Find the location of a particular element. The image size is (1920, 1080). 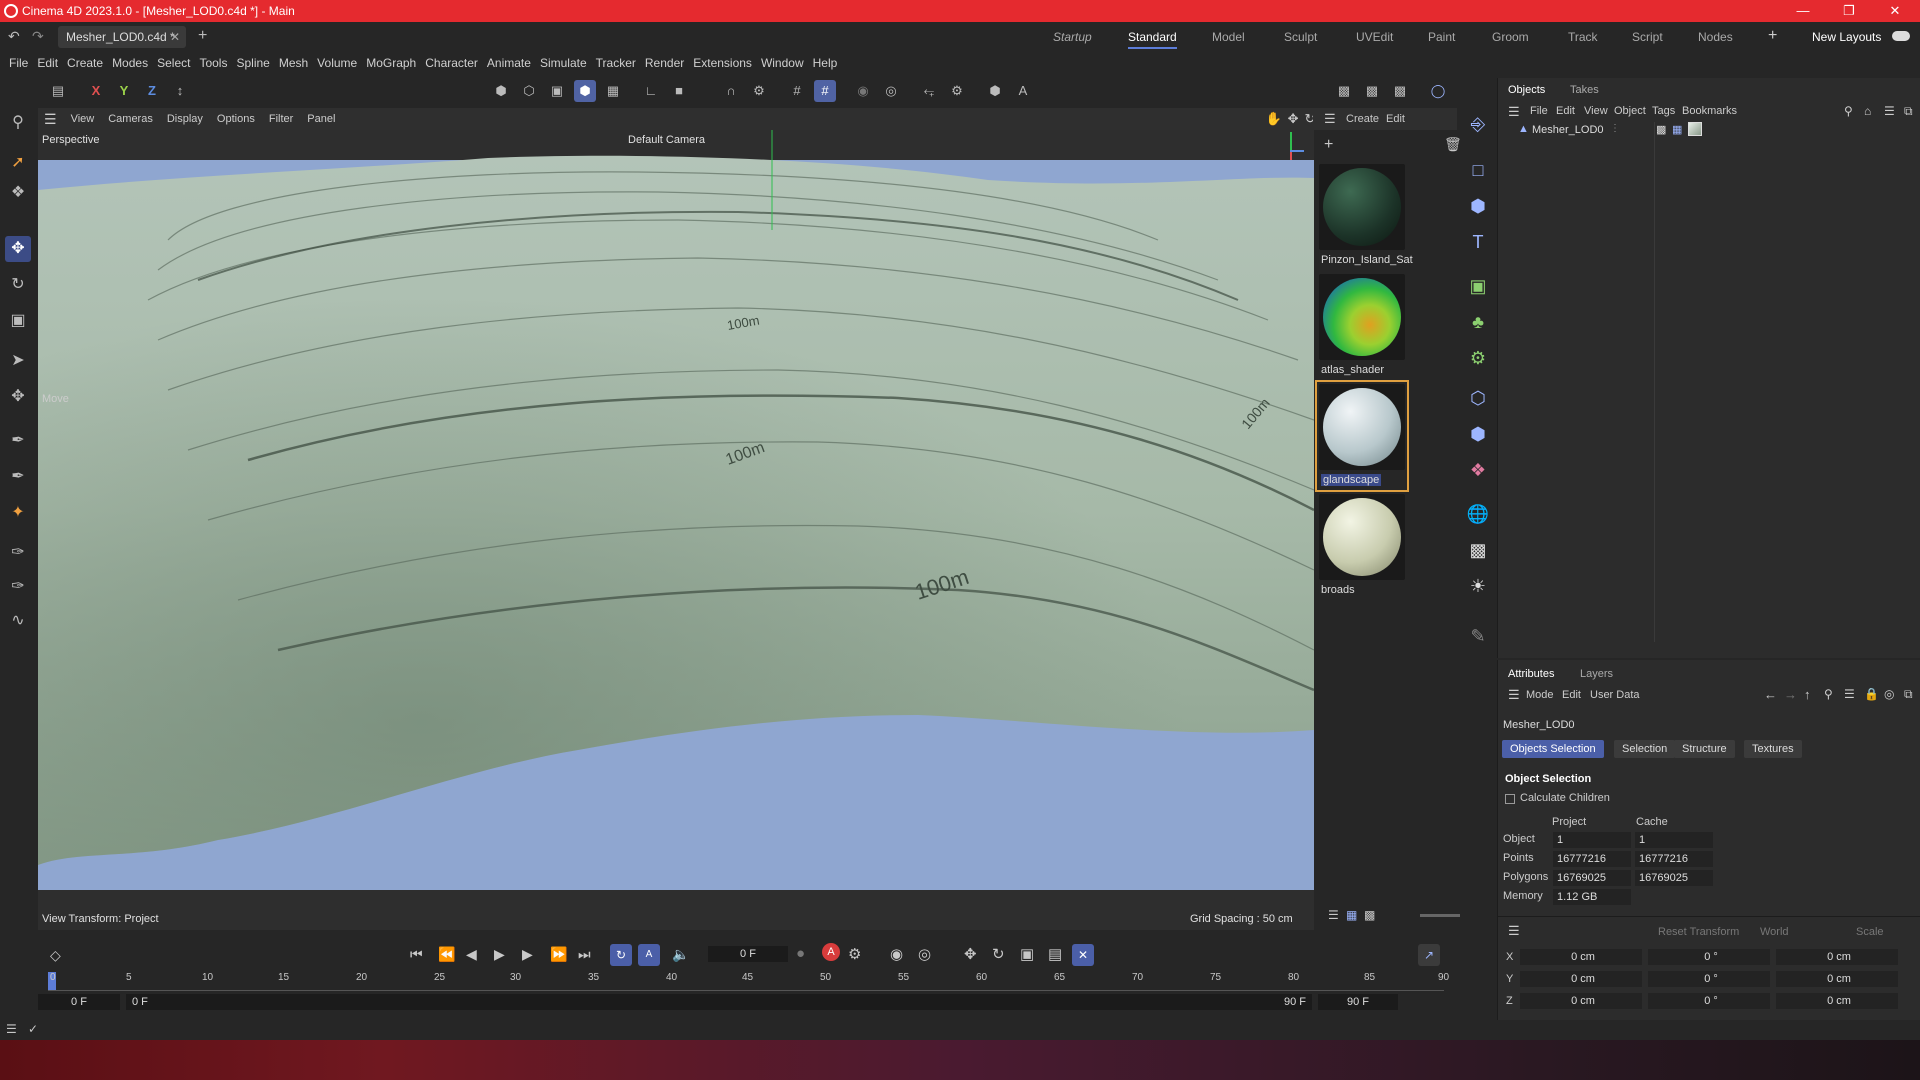

rotate-tool-icon: ↻ is located at coordinates (18, 285).